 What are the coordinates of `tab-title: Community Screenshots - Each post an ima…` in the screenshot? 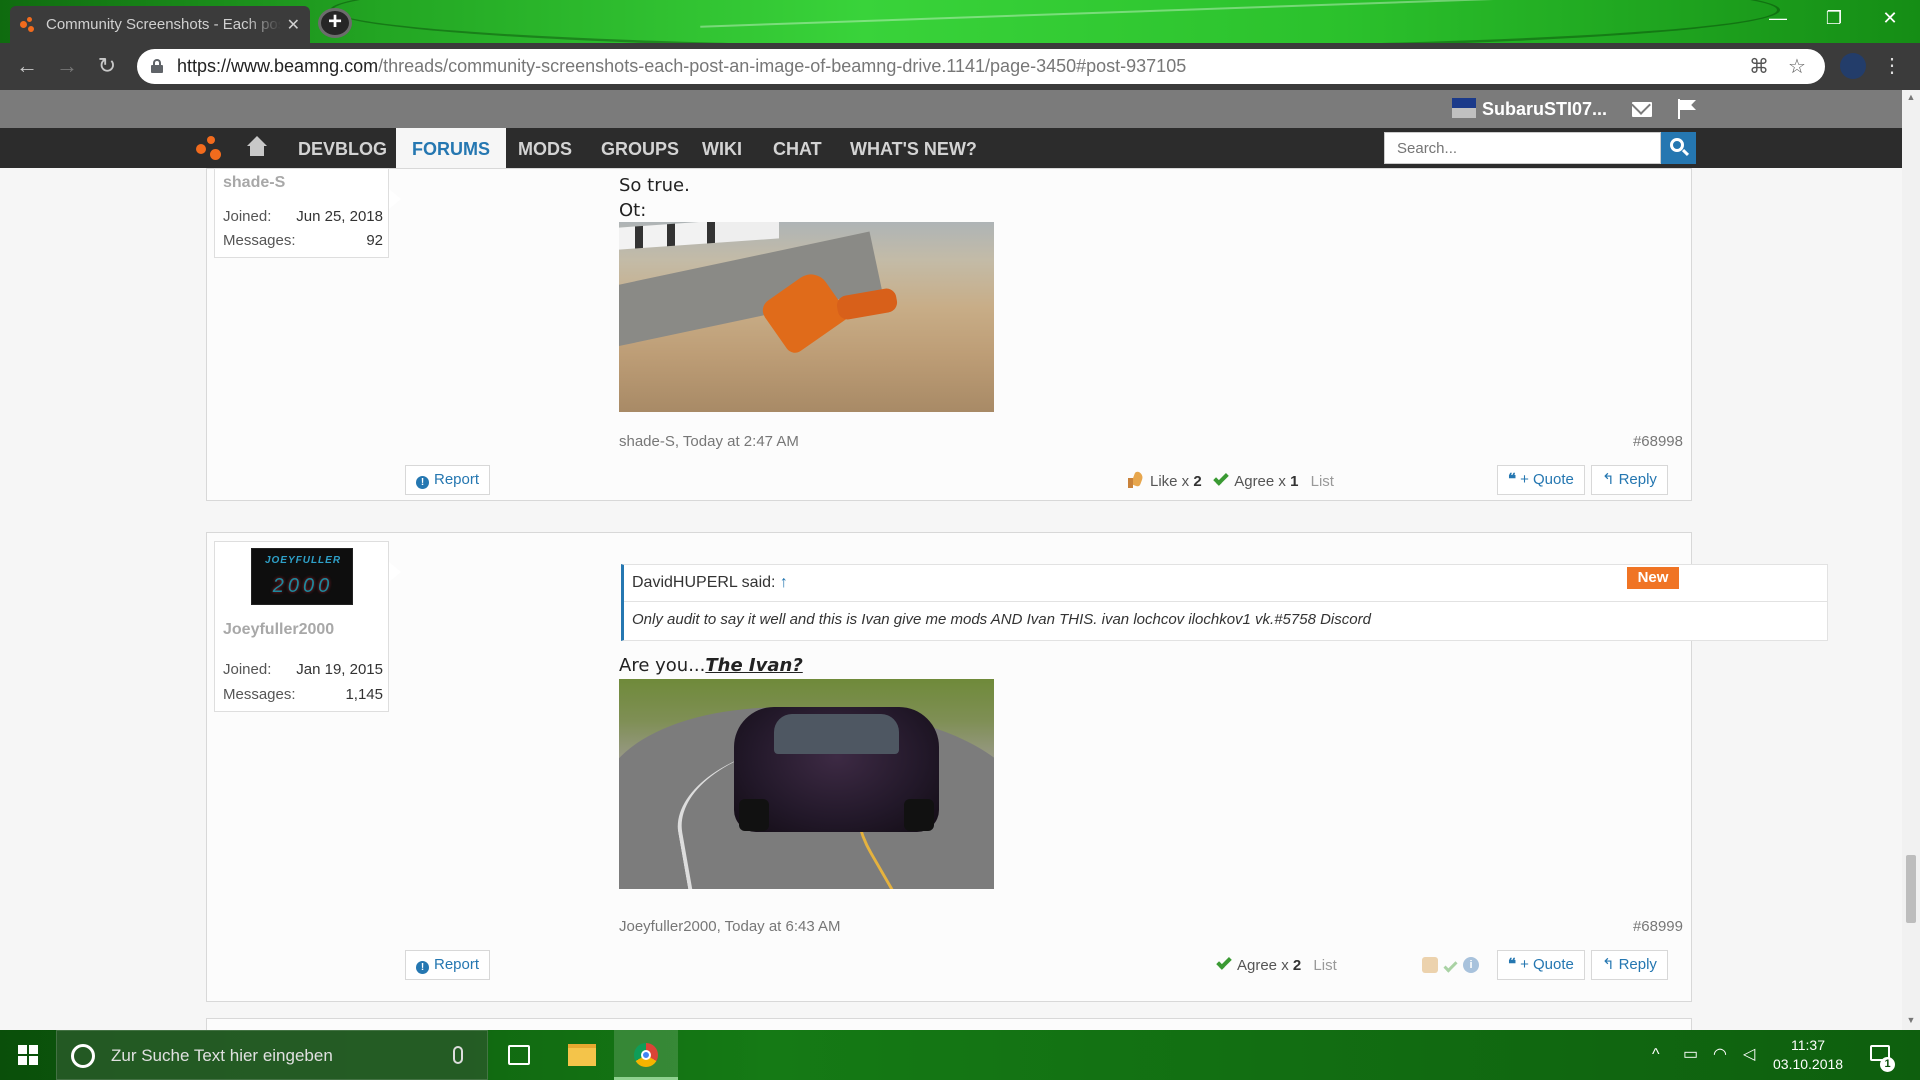 It's located at (163, 24).